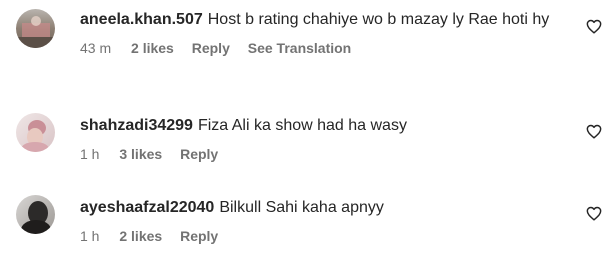 Image resolution: width=604 pixels, height=255 pixels. I want to click on comment-username: ayeshaafzal22040, so click(147, 207).